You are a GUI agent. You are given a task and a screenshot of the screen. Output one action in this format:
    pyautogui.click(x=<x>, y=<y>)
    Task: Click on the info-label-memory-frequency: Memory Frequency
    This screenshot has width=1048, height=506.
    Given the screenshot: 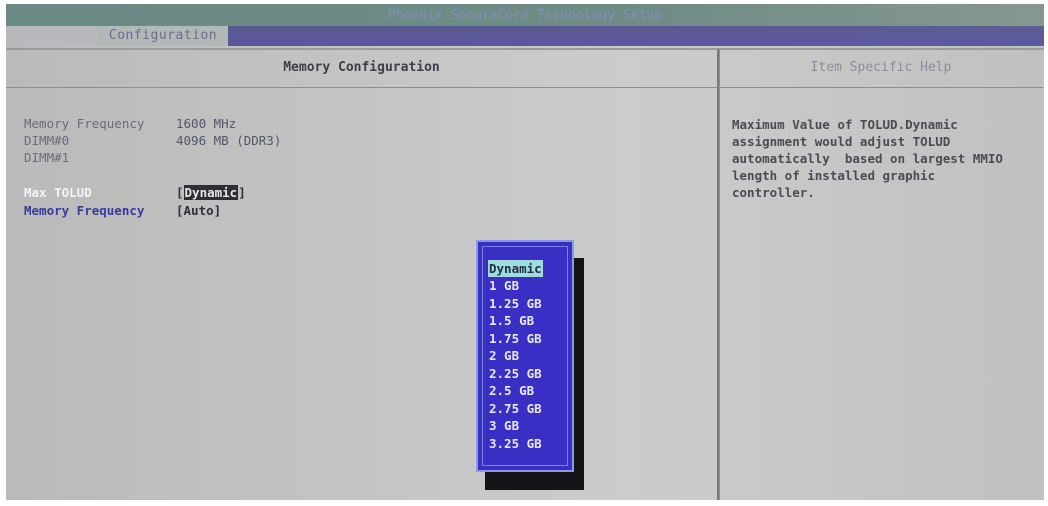 What is the action you would take?
    pyautogui.click(x=84, y=123)
    